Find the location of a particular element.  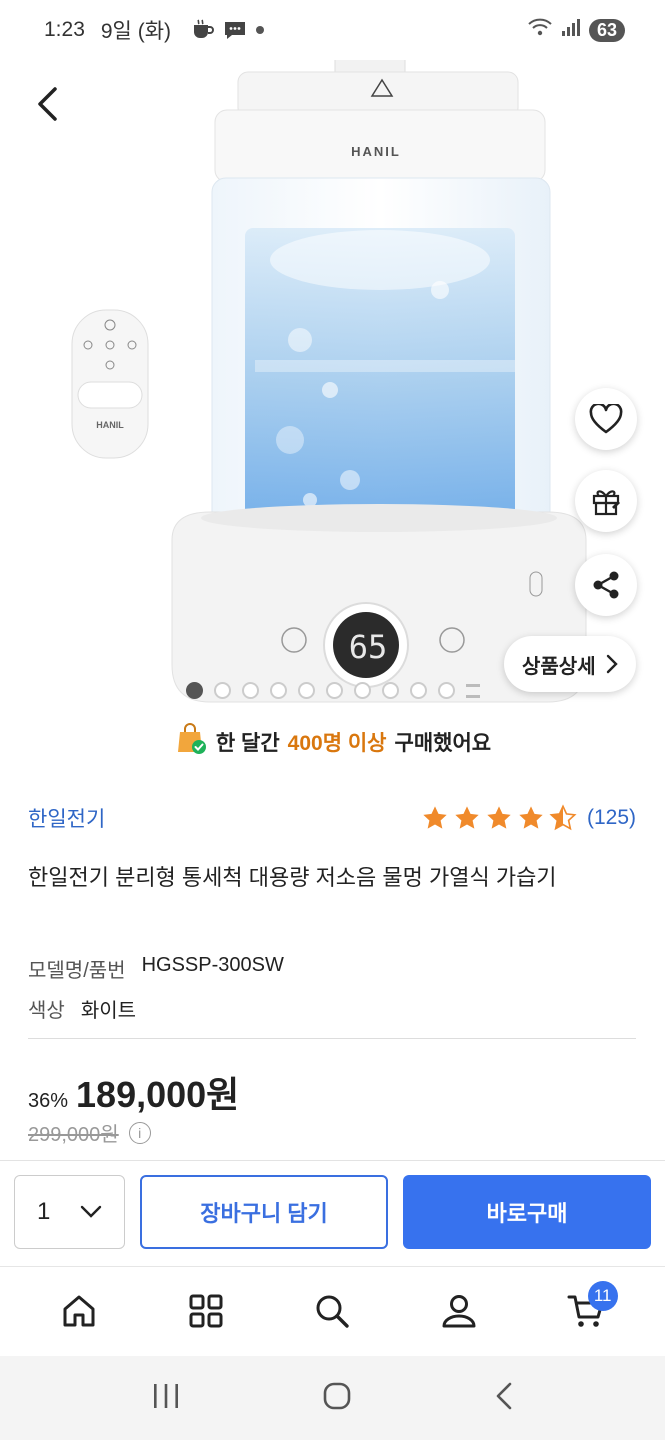

quantity-value: 1 is located at coordinates (44, 1211).